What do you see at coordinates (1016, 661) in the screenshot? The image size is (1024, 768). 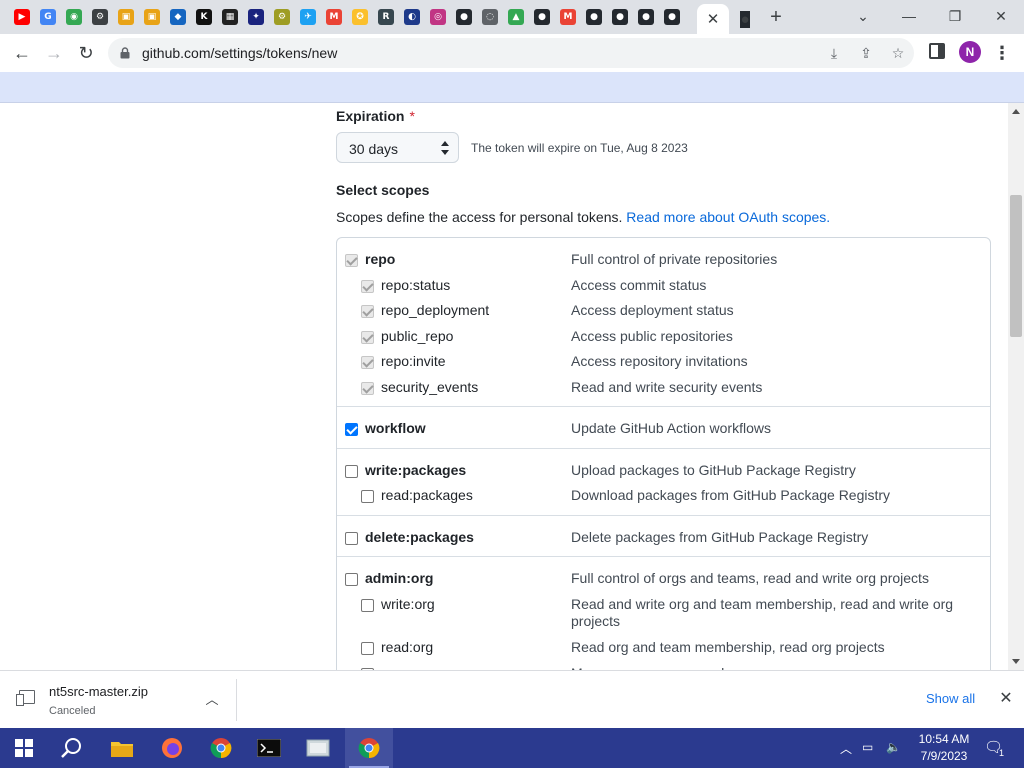 I see `scroll-down-arrow-icon` at bounding box center [1016, 661].